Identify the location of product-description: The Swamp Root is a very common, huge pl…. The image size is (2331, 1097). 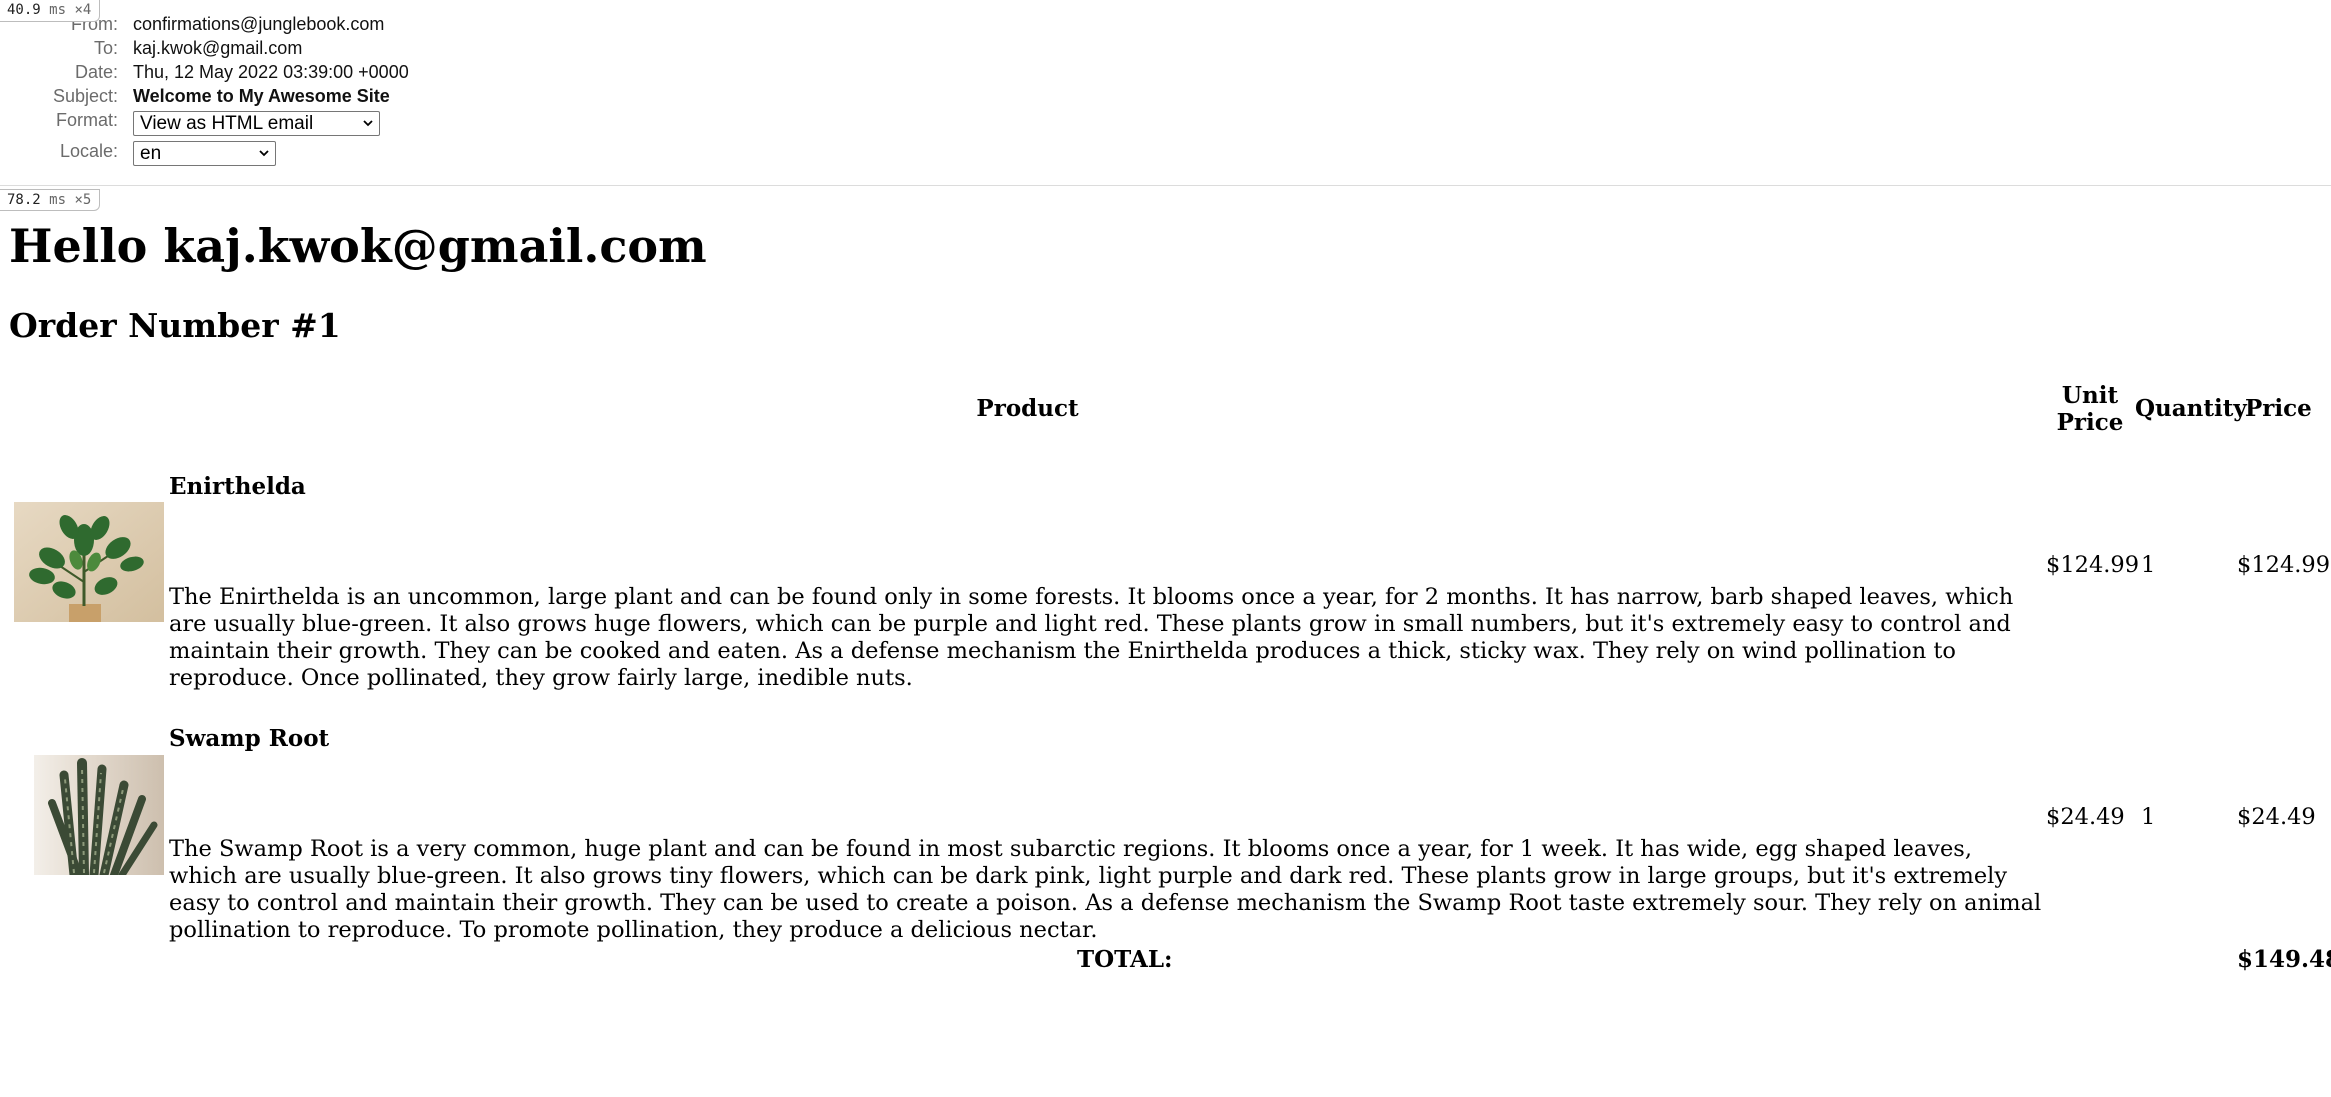
(1105, 889).